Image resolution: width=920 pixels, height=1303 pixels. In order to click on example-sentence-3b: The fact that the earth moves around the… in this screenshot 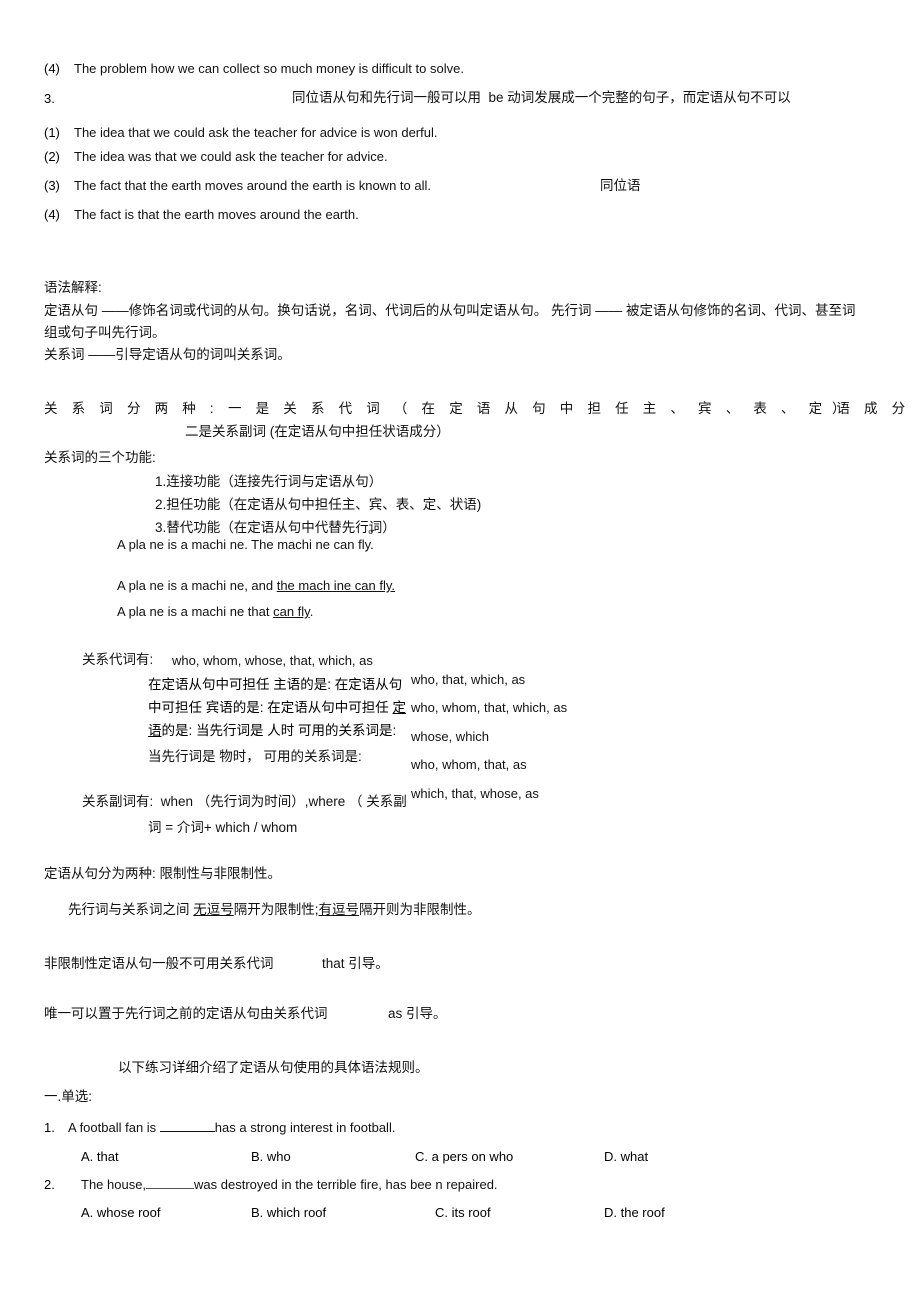, I will do `click(252, 185)`.